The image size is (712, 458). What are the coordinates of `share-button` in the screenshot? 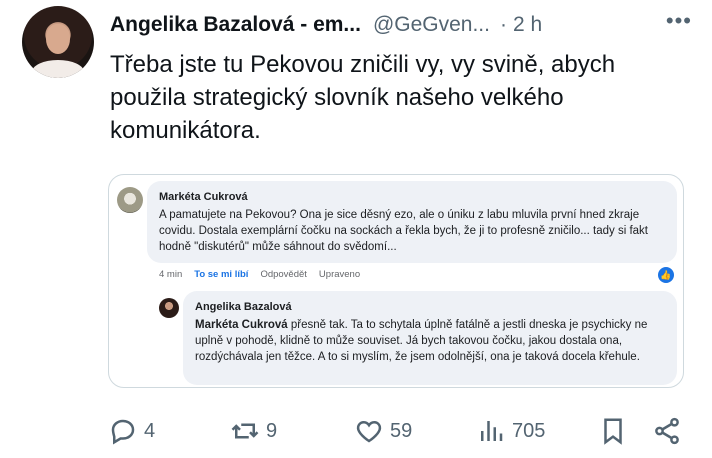 It's located at (667, 431).